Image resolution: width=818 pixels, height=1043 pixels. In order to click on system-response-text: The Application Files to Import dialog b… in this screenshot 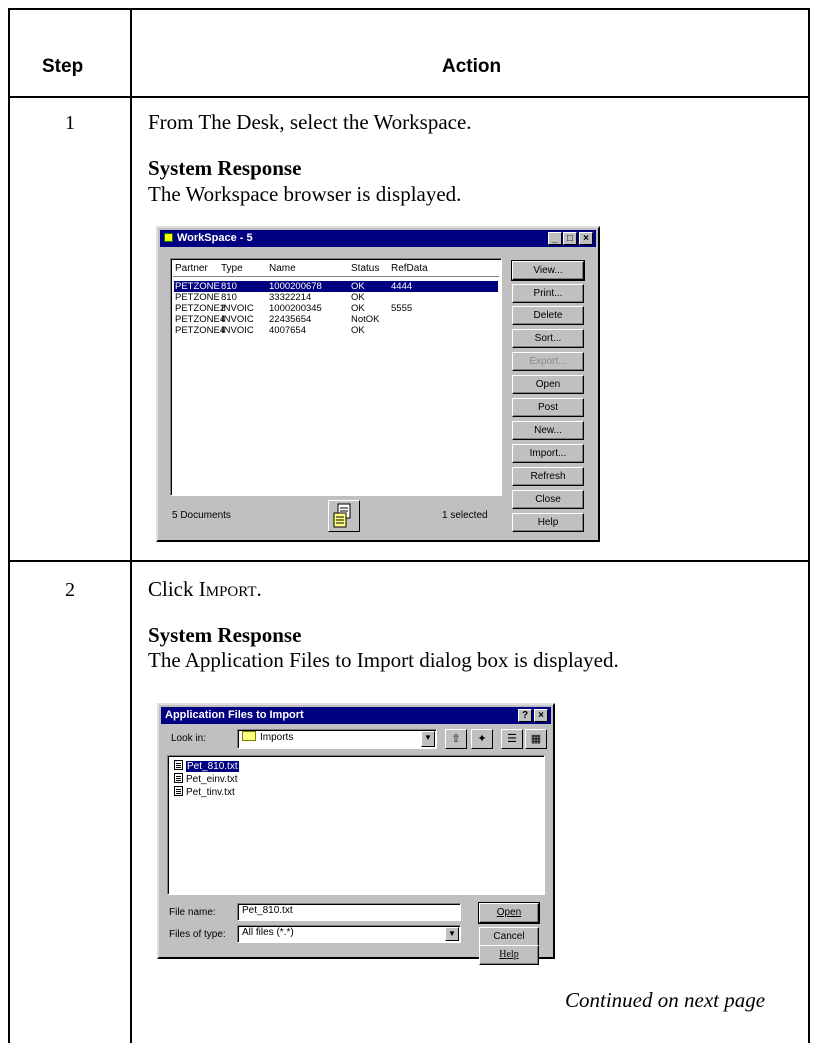, I will do `click(383, 660)`.